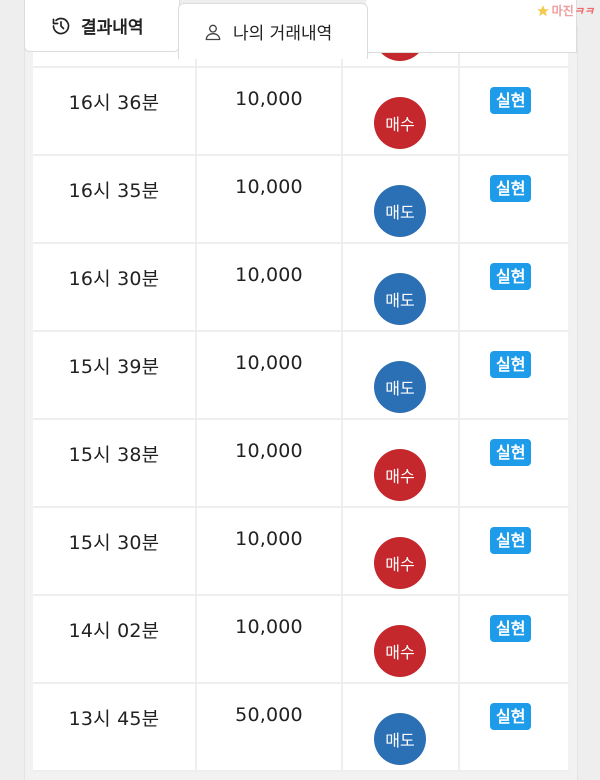 The height and width of the screenshot is (780, 600). I want to click on table-row: 16시 35분 10,000 매도 실현, so click(301, 200).